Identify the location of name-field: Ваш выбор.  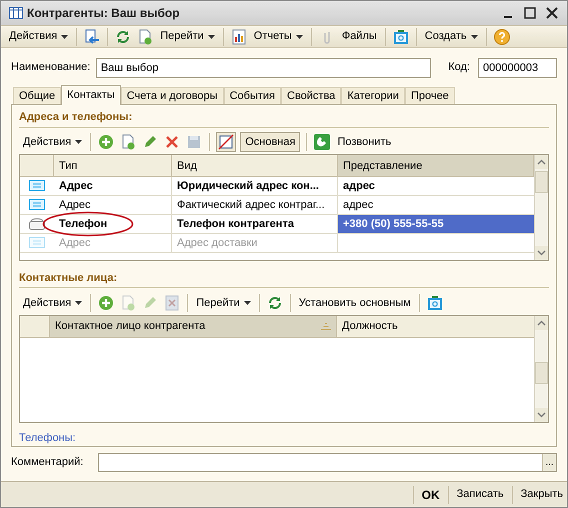
(264, 68).